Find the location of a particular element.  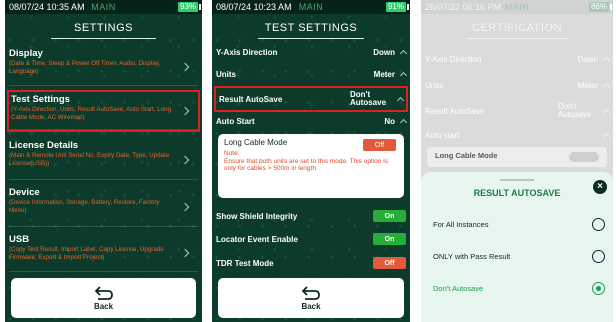

row-locator-event-enable: Locator Event Enable On is located at coordinates (311, 239).